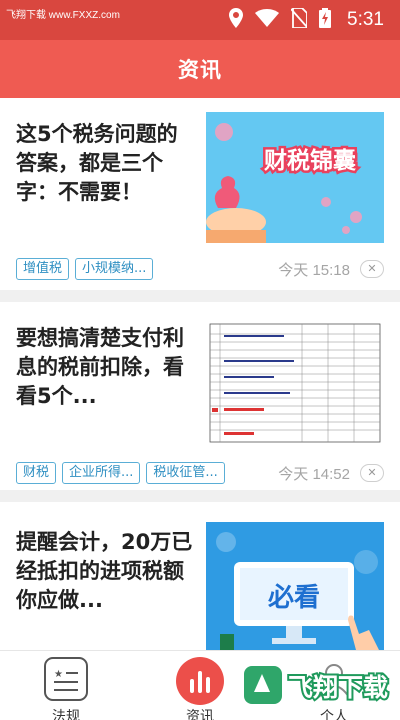  I want to click on battery-charging-icon, so click(325, 20).